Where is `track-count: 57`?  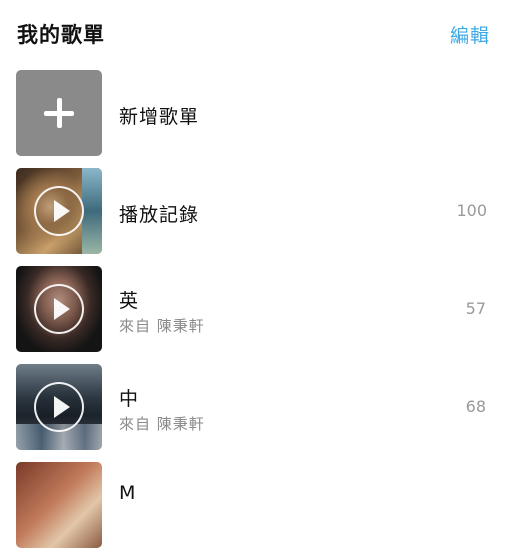 track-count: 57 is located at coordinates (475, 308).